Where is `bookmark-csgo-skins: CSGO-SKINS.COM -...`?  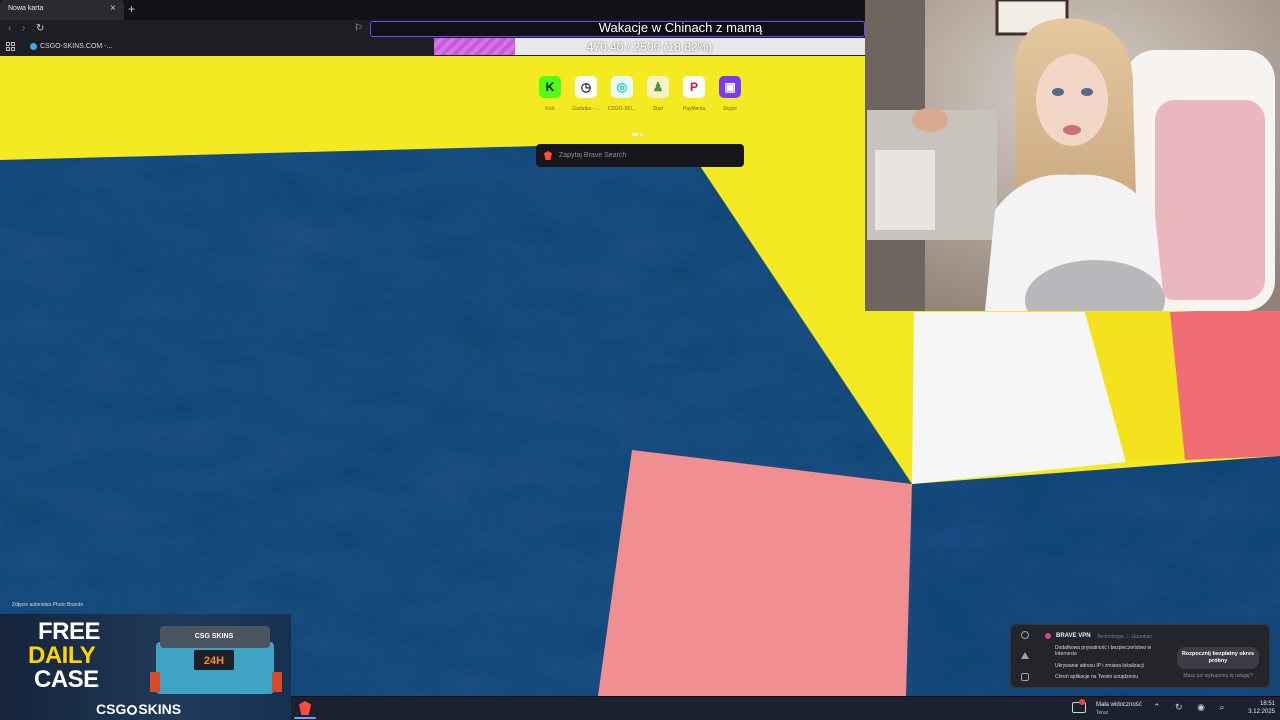 bookmark-csgo-skins: CSGO-SKINS.COM -... is located at coordinates (76, 46).